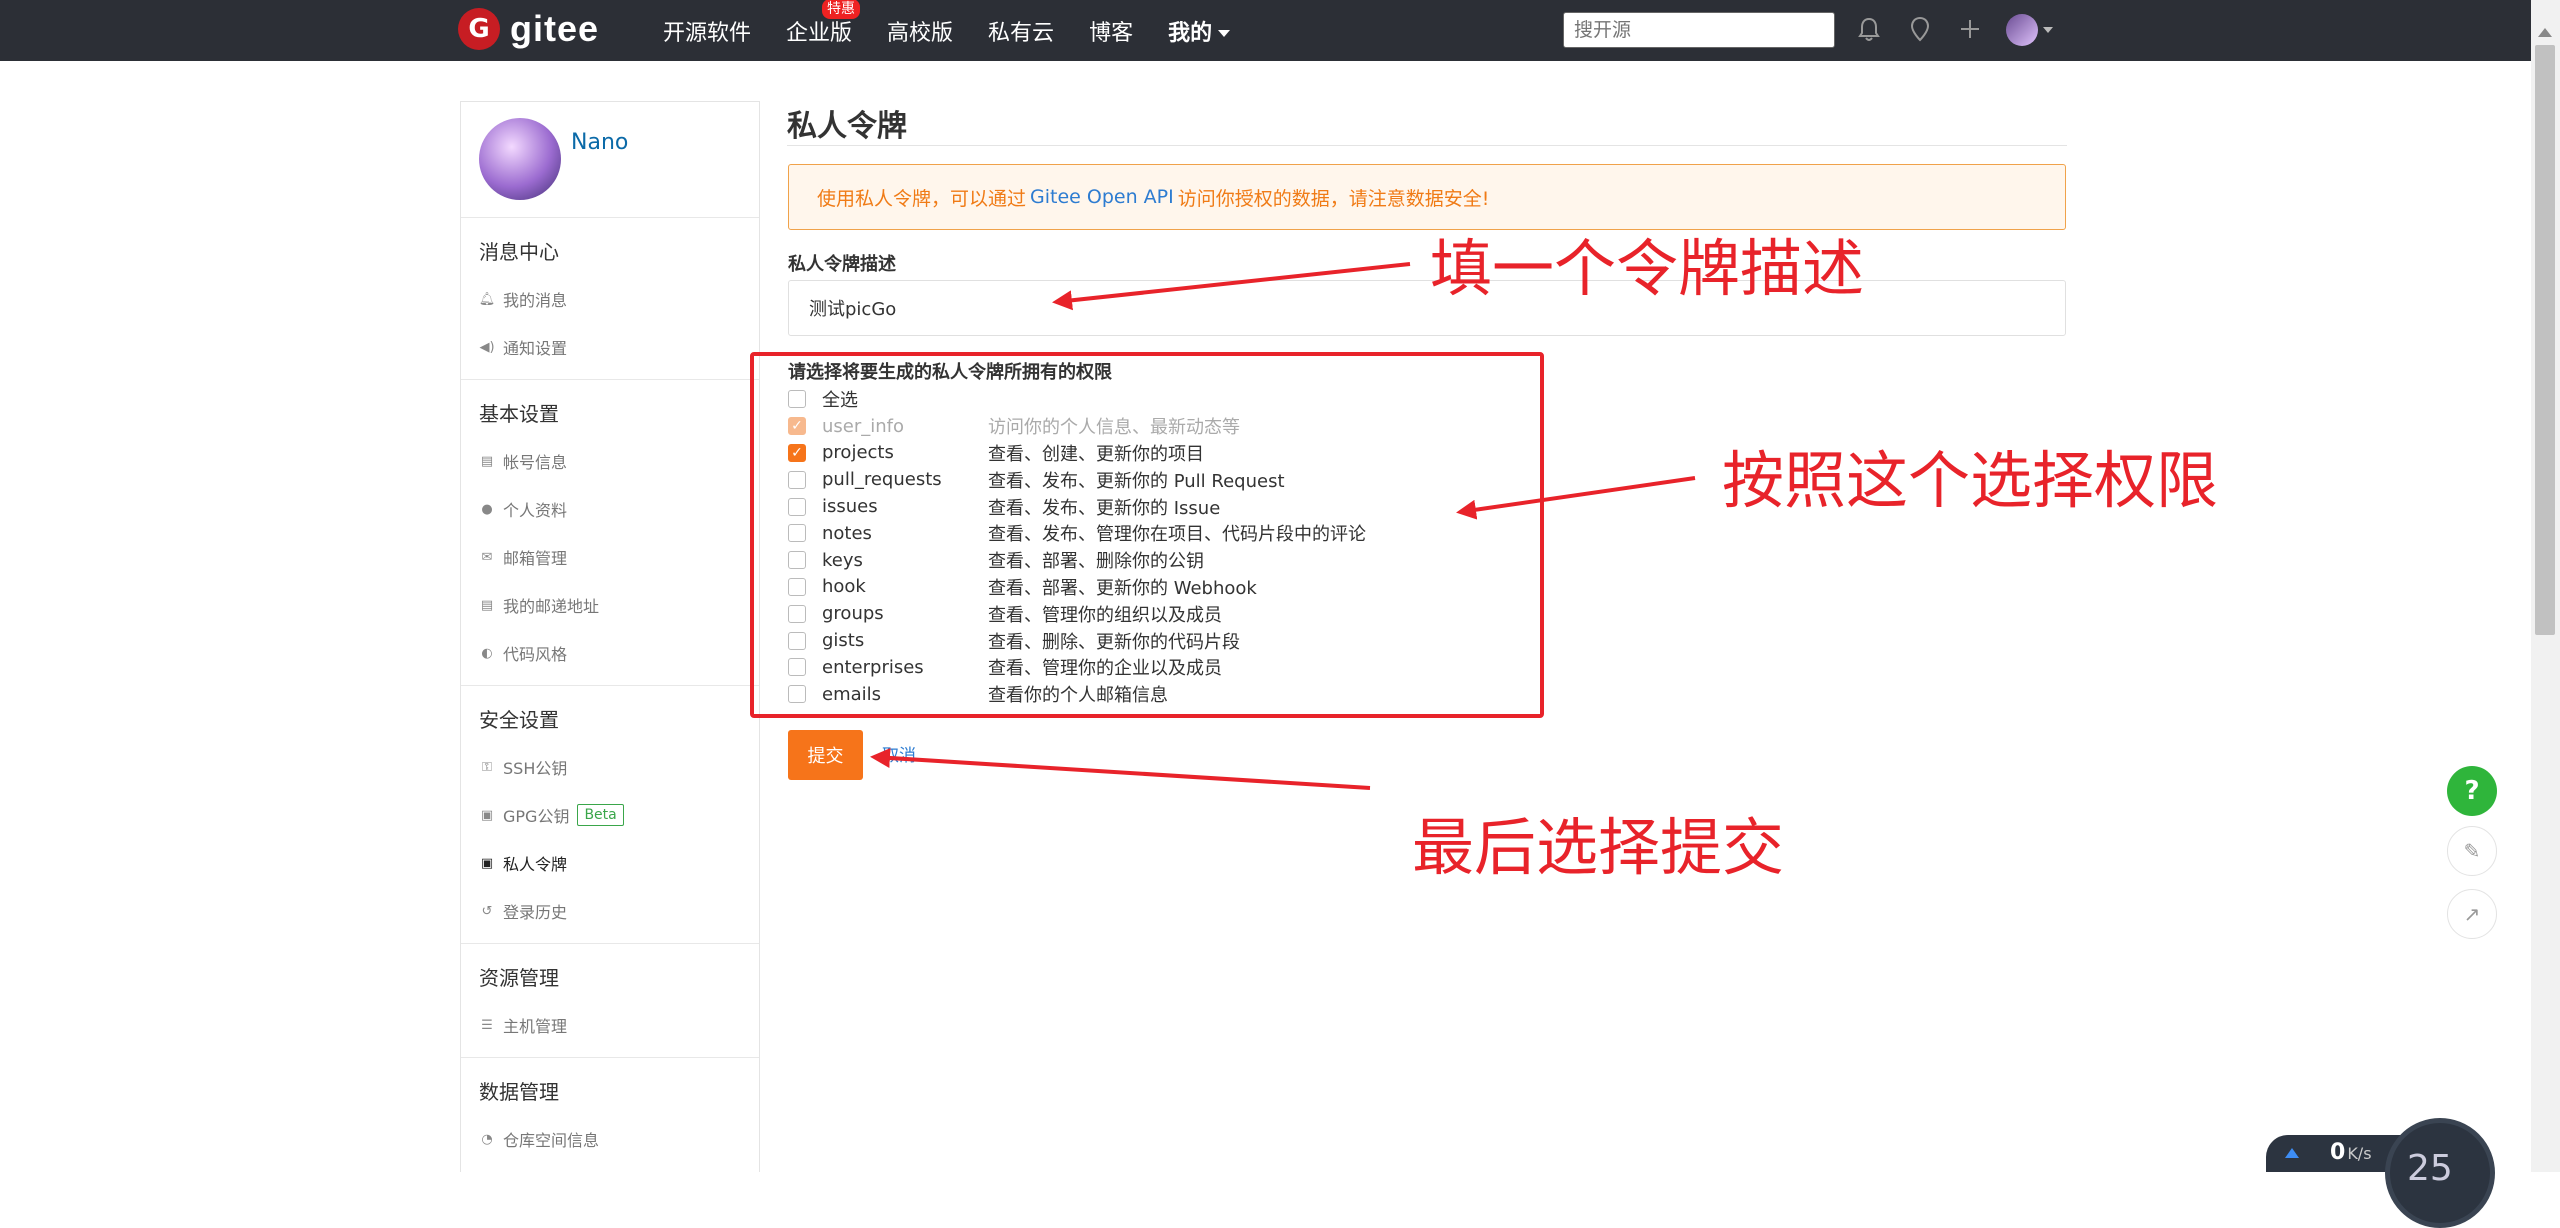  What do you see at coordinates (1111, 31) in the screenshot?
I see `nav-blog: 博客` at bounding box center [1111, 31].